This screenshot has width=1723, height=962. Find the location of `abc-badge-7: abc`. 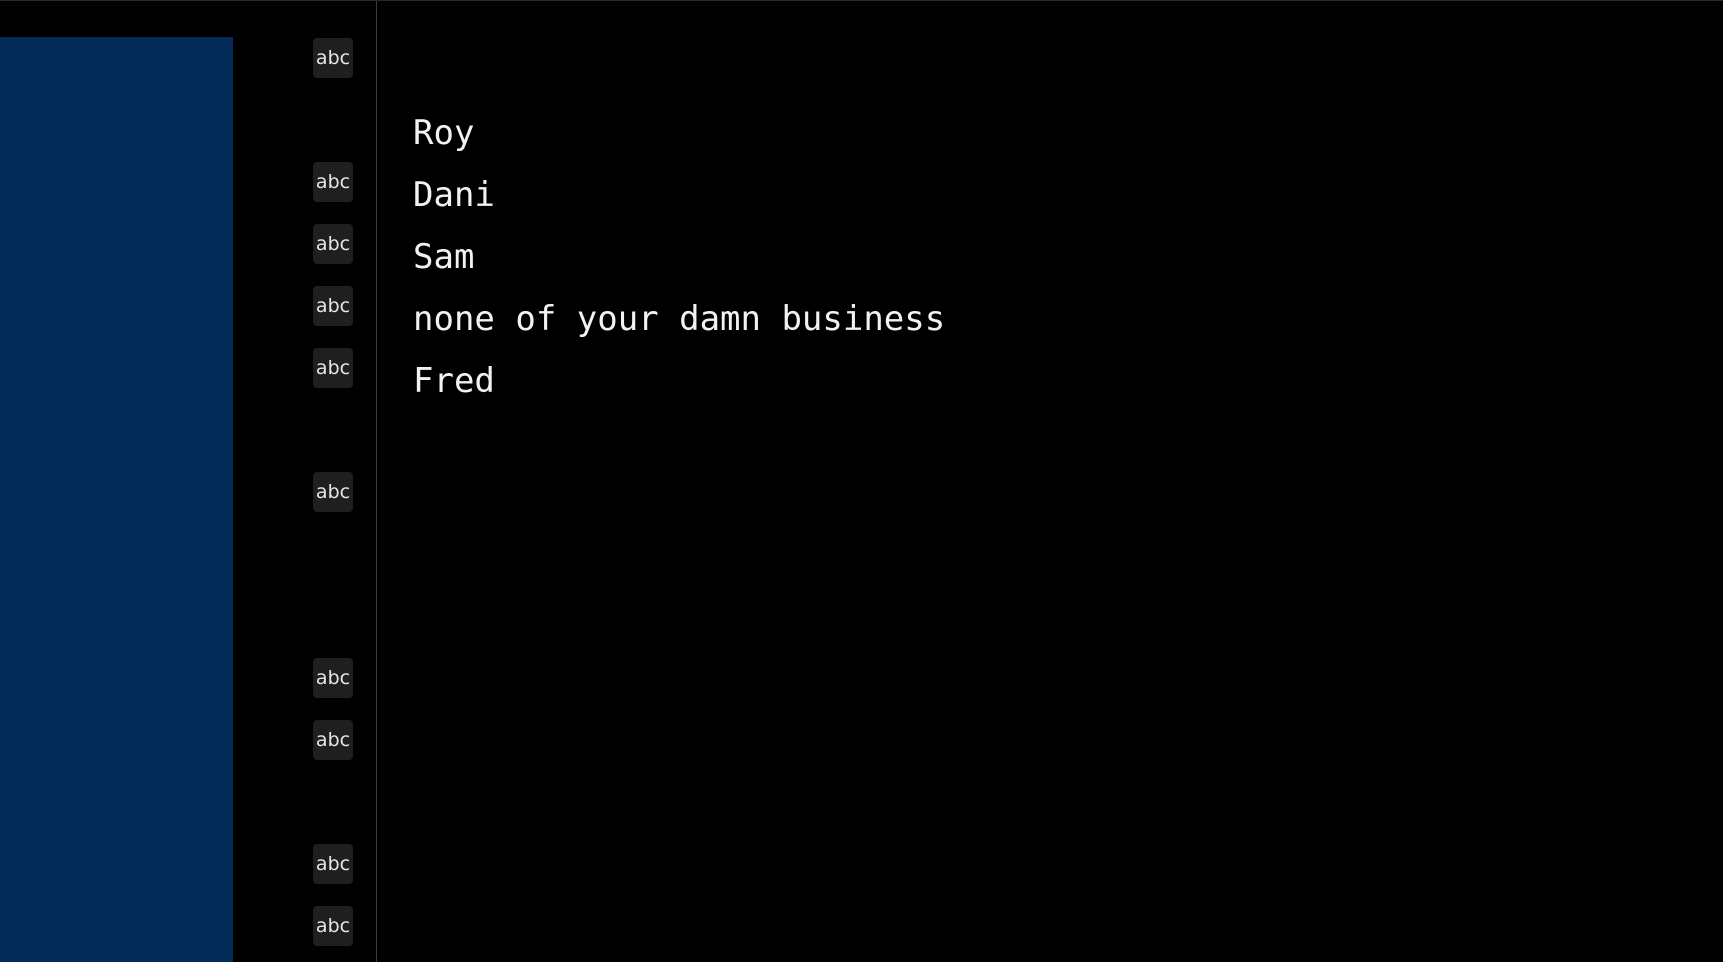

abc-badge-7: abc is located at coordinates (333, 678).